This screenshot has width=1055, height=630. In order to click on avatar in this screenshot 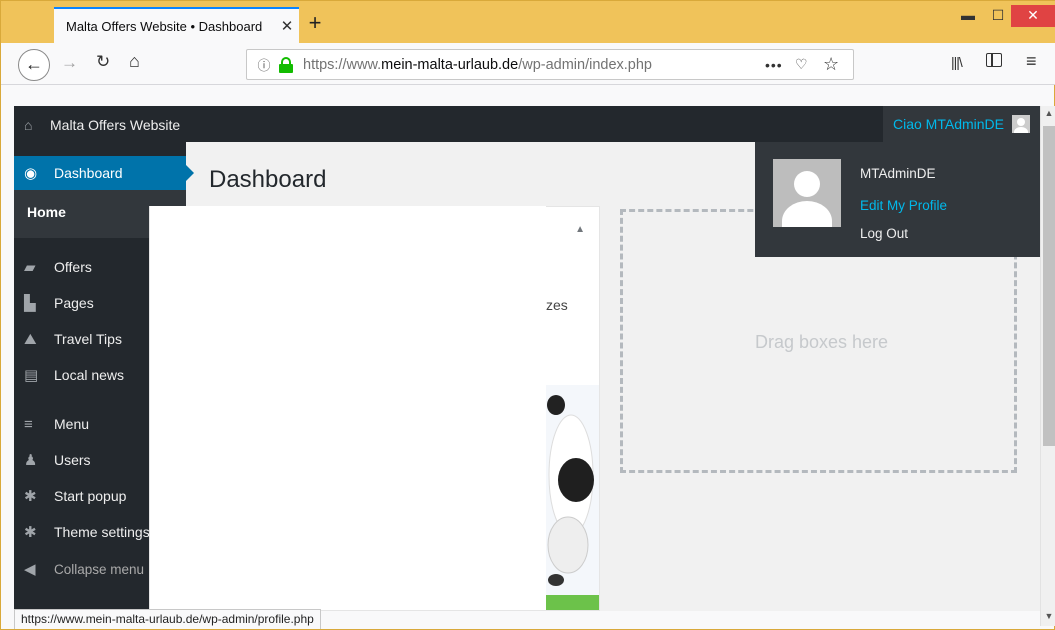, I will do `click(1021, 124)`.